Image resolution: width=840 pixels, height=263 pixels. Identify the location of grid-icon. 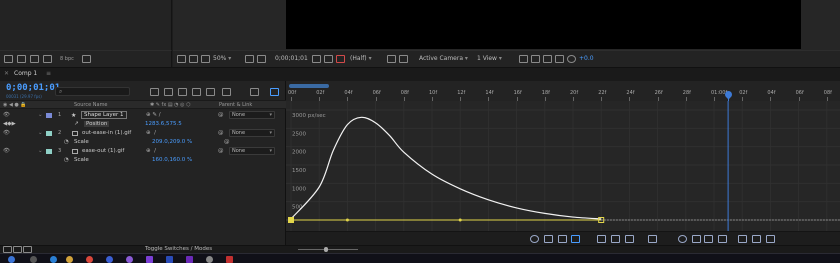
(193, 59).